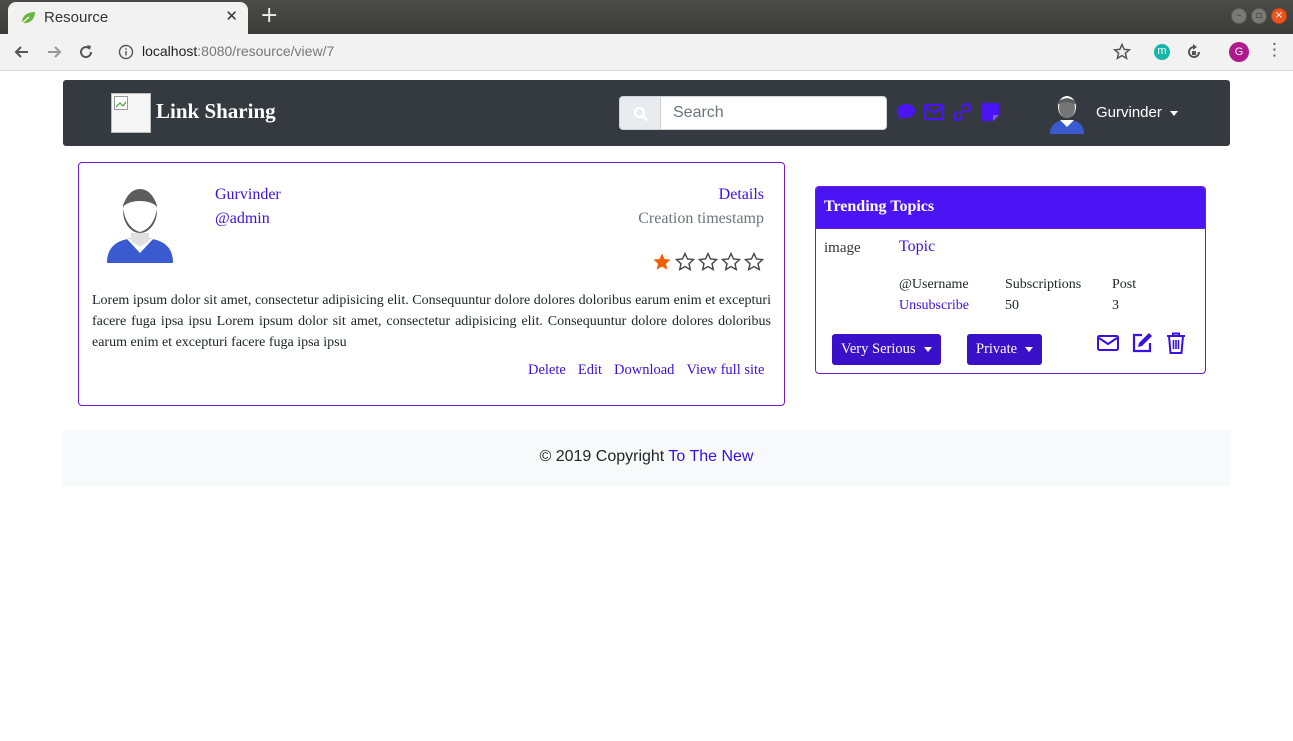 This screenshot has height=741, width=1293. Describe the element at coordinates (725, 370) in the screenshot. I see `view-full-site-link: View full site` at that location.